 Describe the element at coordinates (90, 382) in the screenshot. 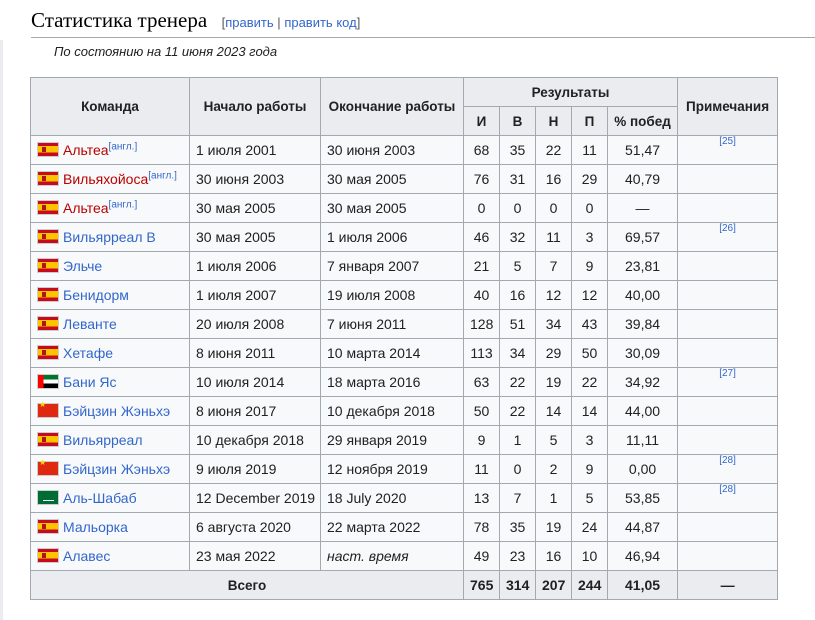

I see `team-link: Бани Яс` at that location.